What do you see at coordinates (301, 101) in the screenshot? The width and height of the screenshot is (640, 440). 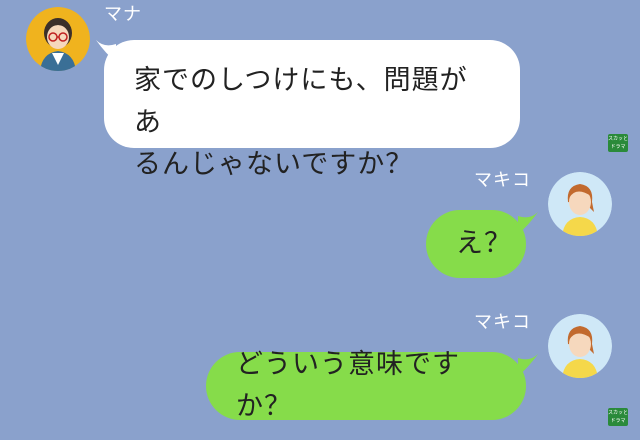 I see `message-text-line1: 家でのしつけにも、問題があ` at bounding box center [301, 101].